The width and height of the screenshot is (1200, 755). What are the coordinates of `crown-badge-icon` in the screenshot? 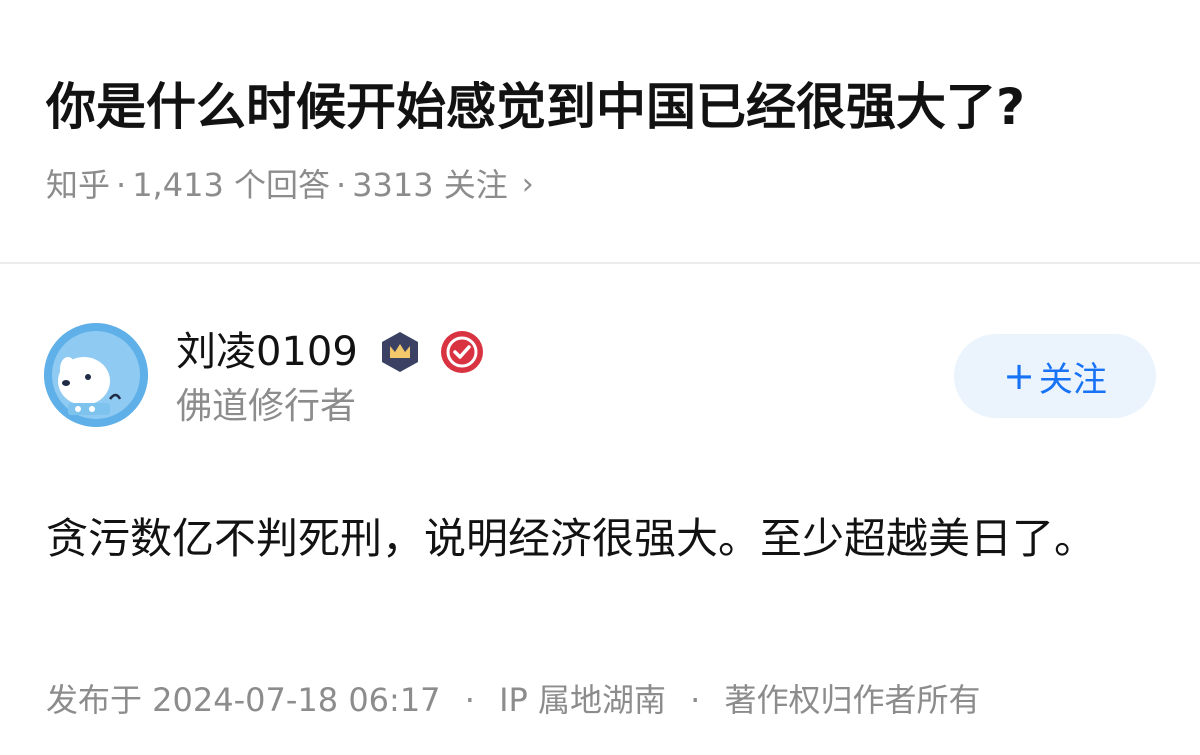 It's located at (400, 352).